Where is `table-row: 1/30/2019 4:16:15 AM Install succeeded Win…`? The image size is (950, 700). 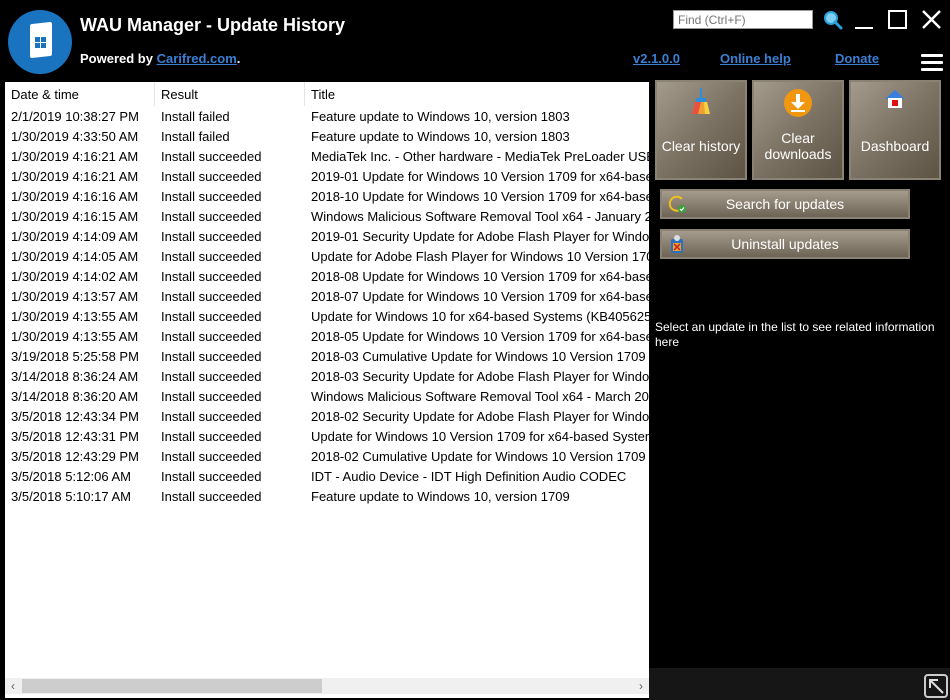 table-row: 1/30/2019 4:16:15 AM Install succeeded Win… is located at coordinates (327, 216).